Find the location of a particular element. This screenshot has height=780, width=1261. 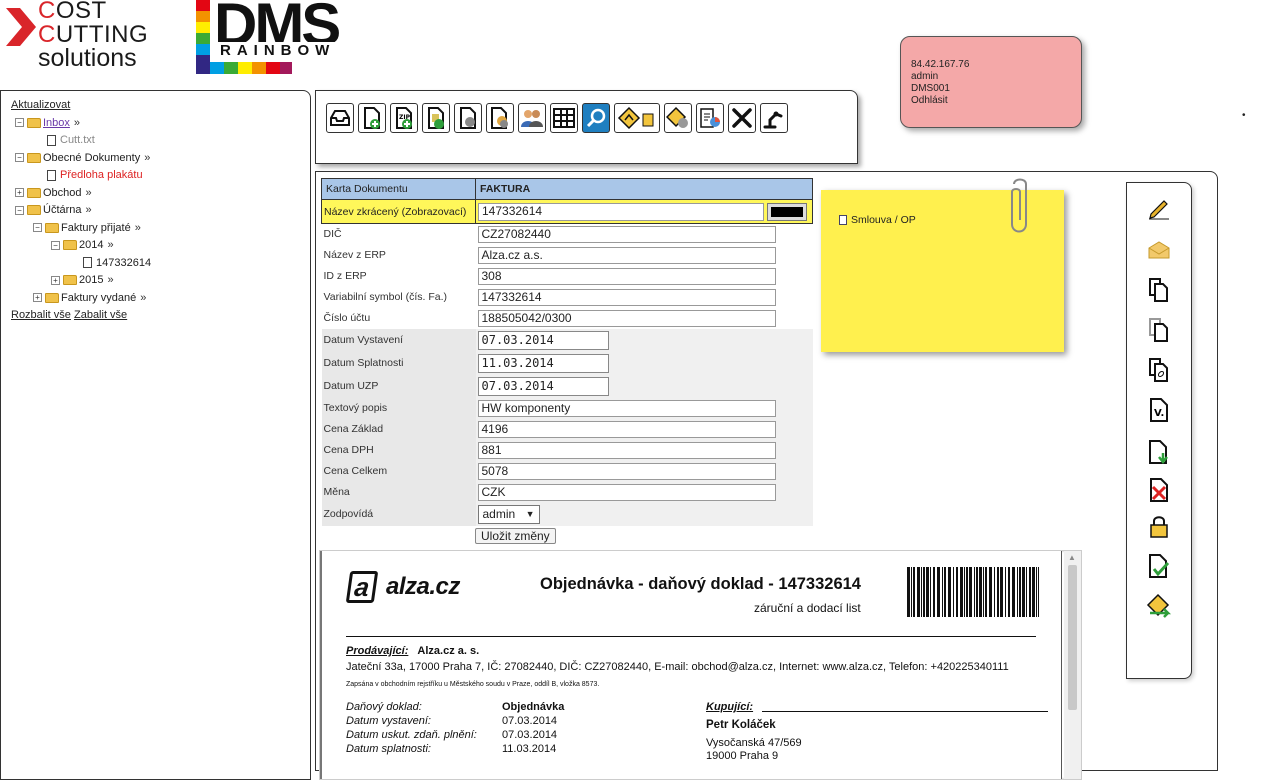

seller-label: Prodávající: is located at coordinates (377, 651).